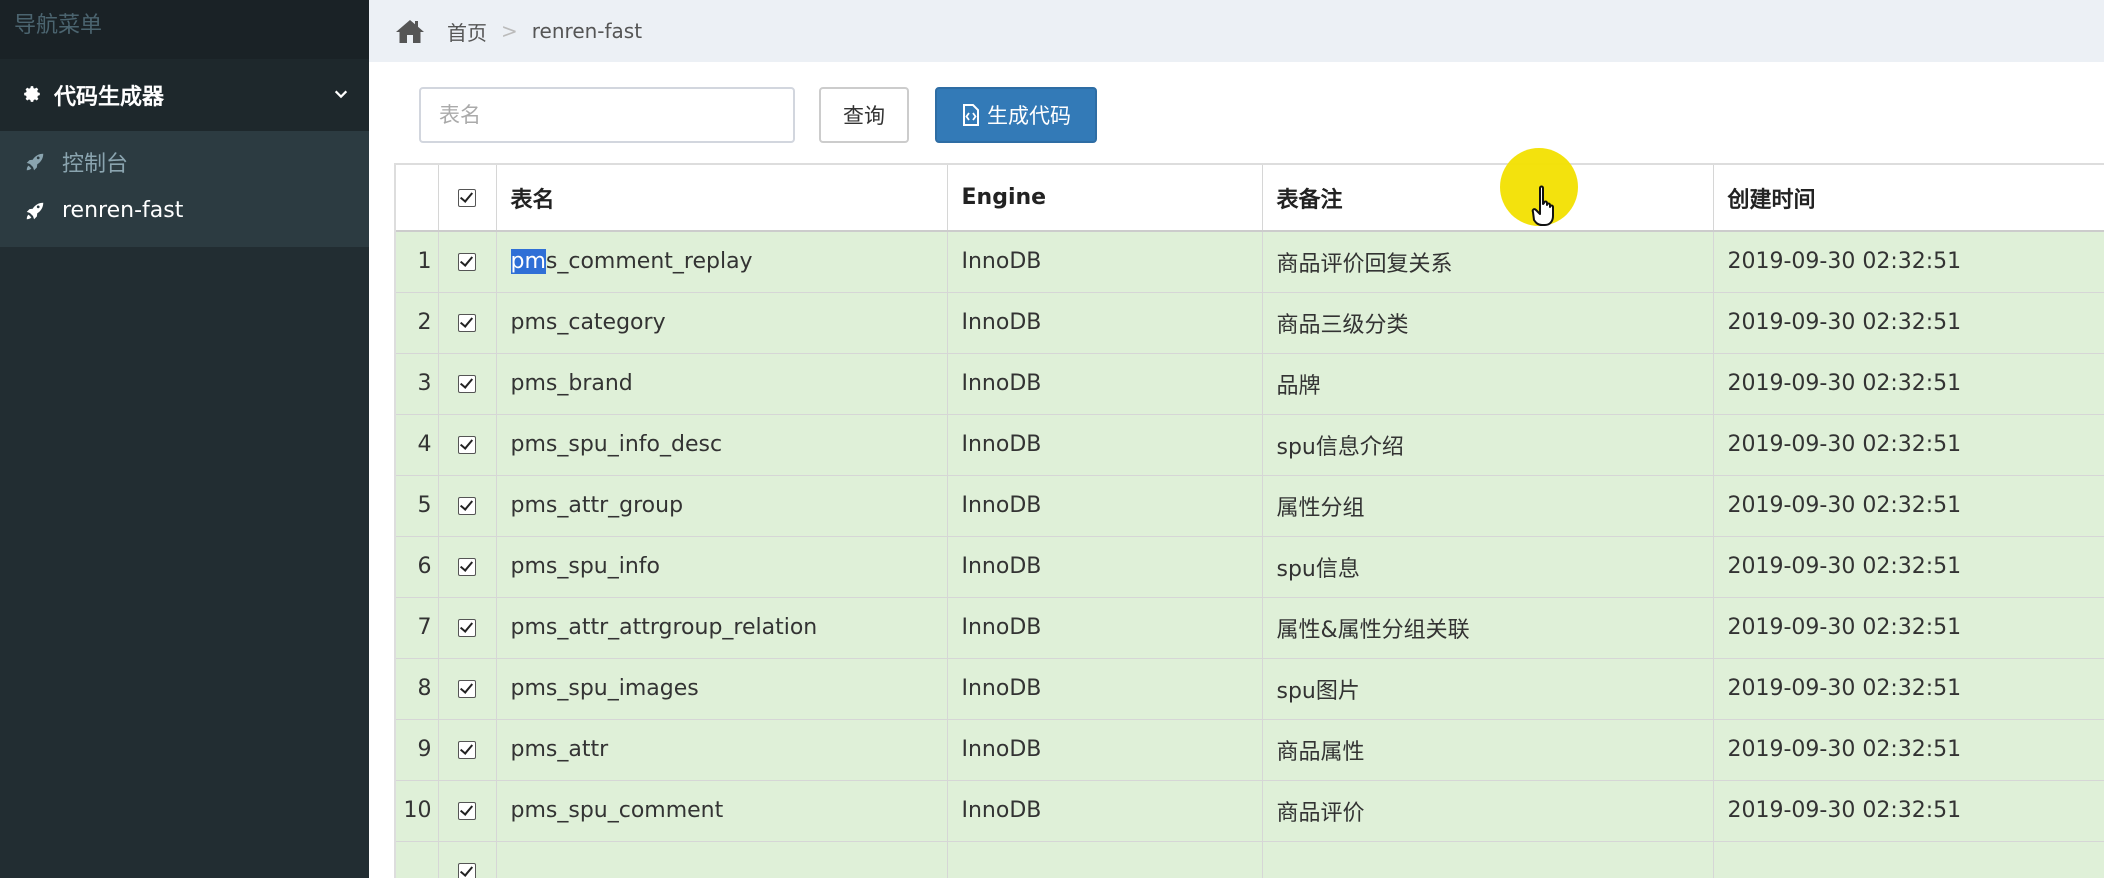 Image resolution: width=2104 pixels, height=878 pixels. Describe the element at coordinates (467, 31) in the screenshot. I see `breadcrumb-home: 首页` at that location.